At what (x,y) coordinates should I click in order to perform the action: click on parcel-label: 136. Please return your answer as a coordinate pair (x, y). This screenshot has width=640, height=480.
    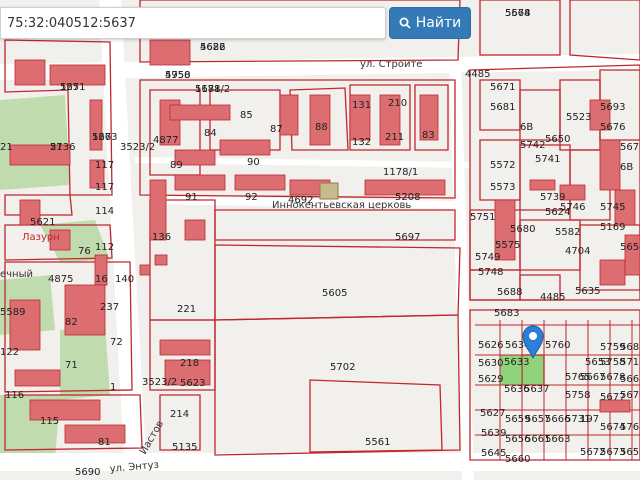
    Looking at the image, I should click on (161, 237).